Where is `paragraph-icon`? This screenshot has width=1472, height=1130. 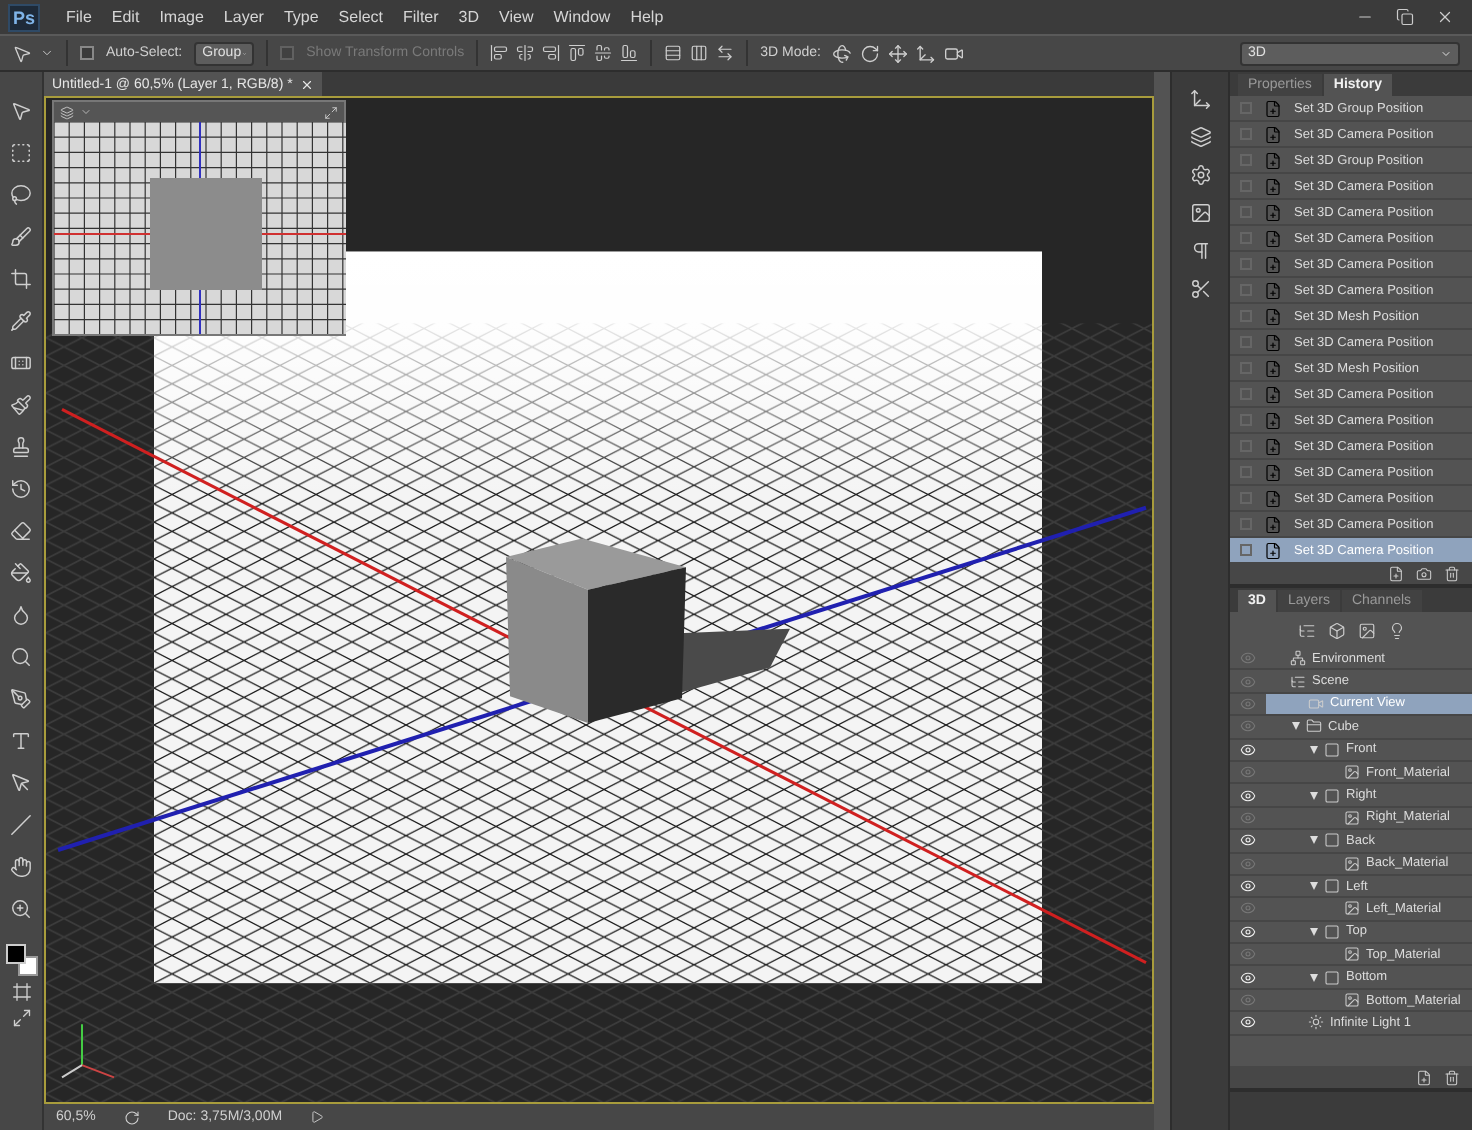 paragraph-icon is located at coordinates (1200, 251).